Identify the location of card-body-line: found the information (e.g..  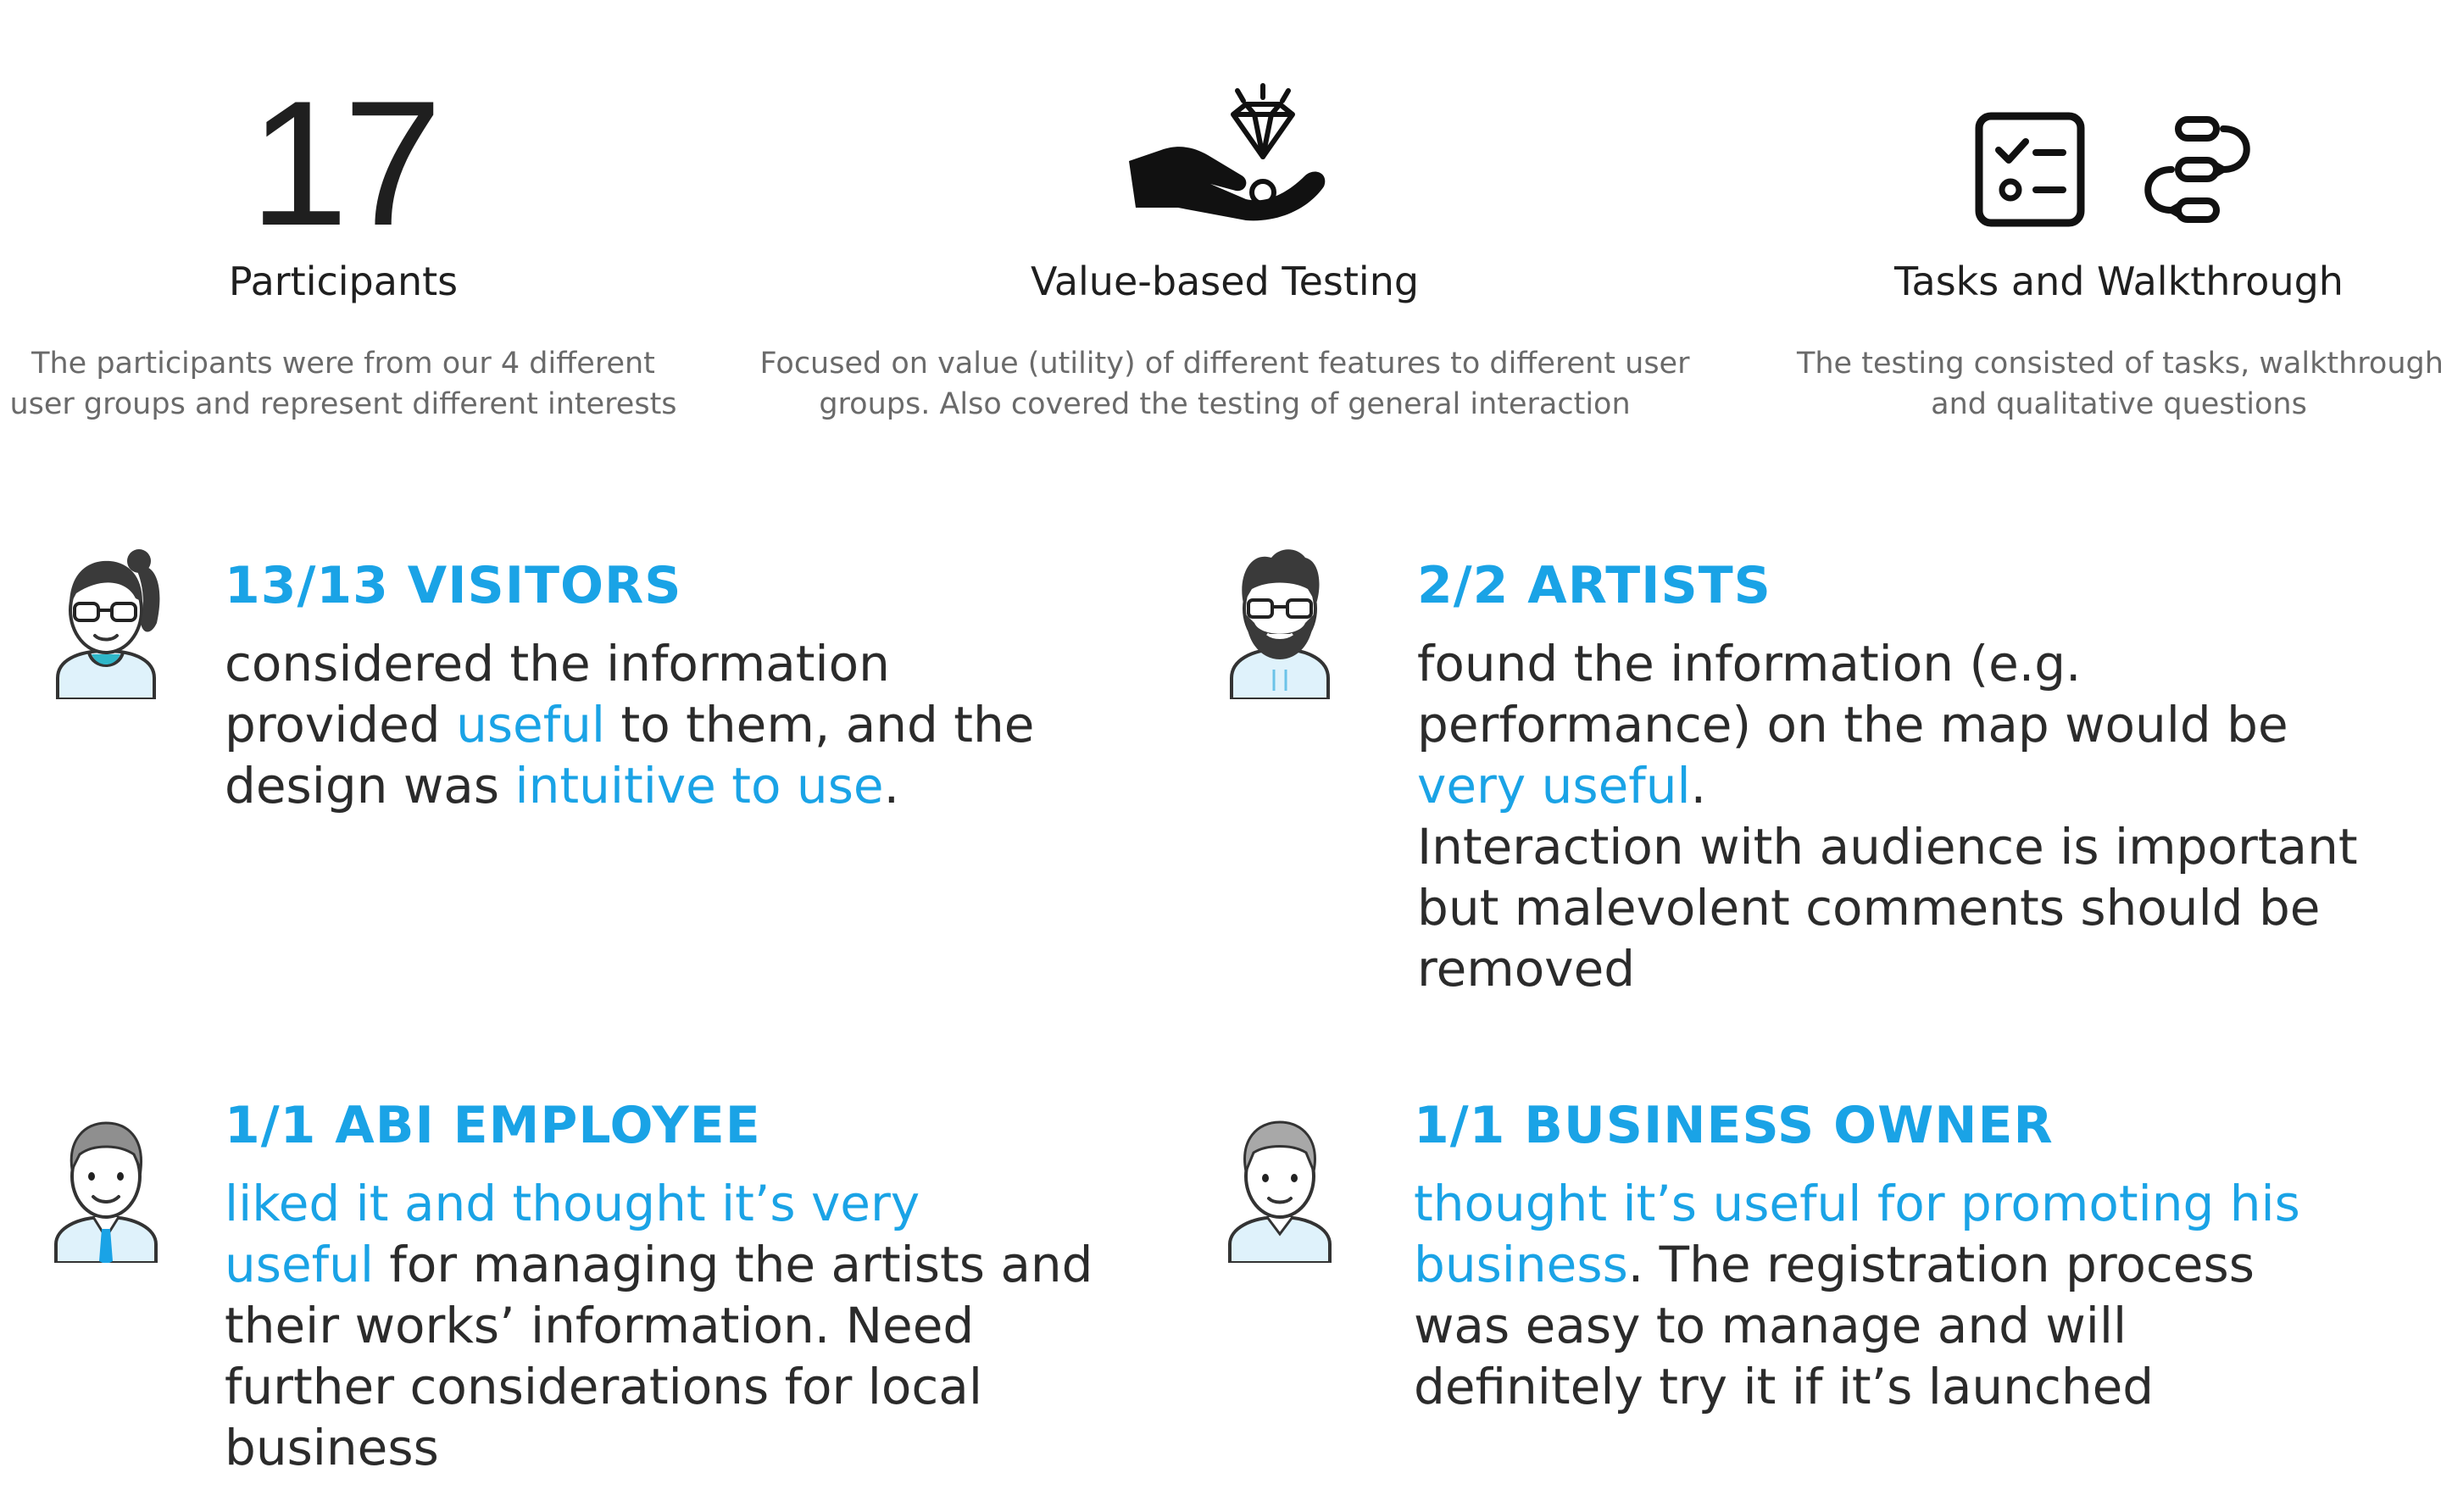
(1887, 664).